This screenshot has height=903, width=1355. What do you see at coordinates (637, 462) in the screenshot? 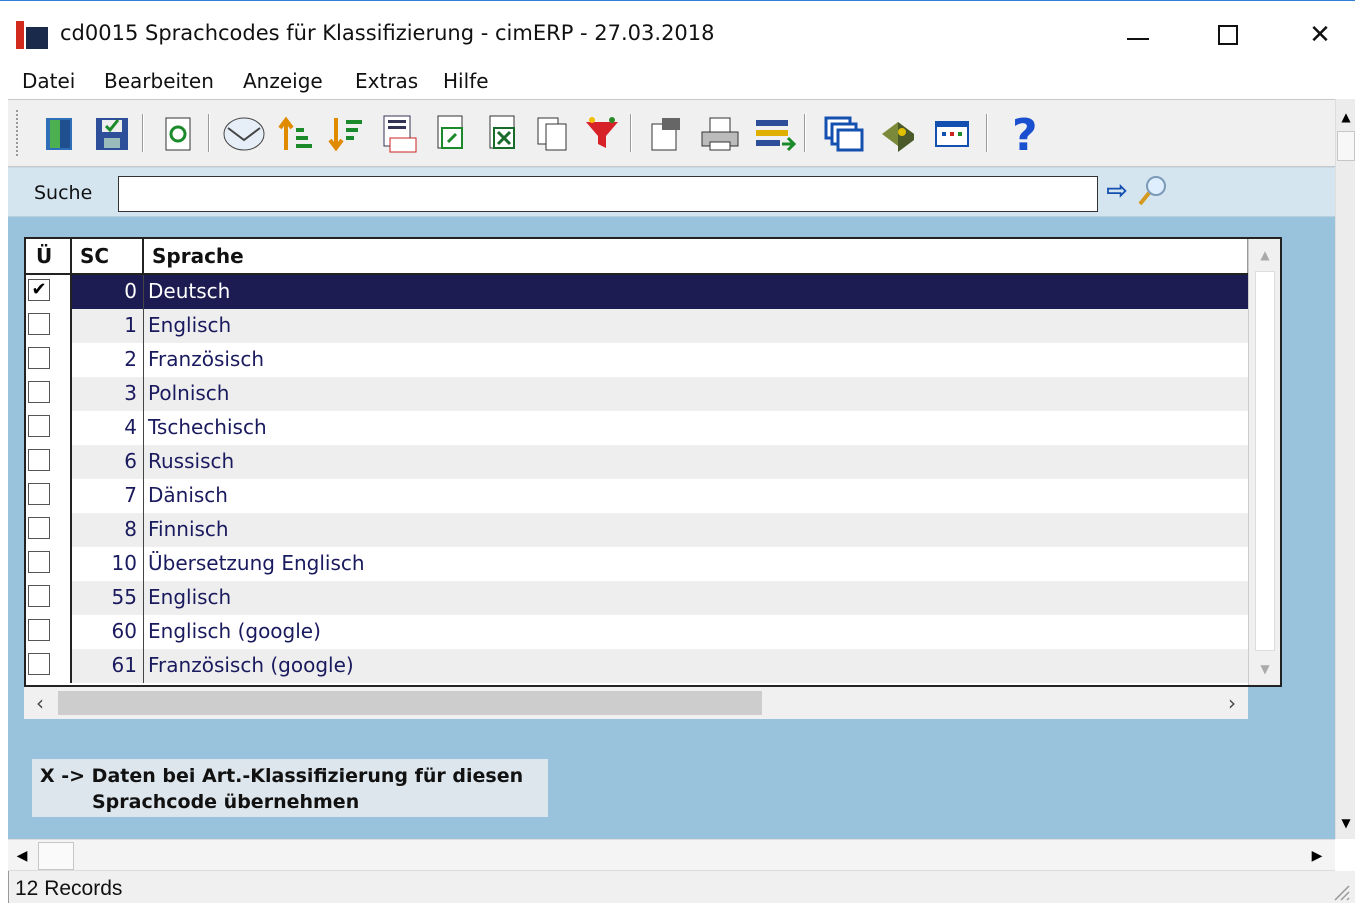
I see `table-row: 6 Russisch` at bounding box center [637, 462].